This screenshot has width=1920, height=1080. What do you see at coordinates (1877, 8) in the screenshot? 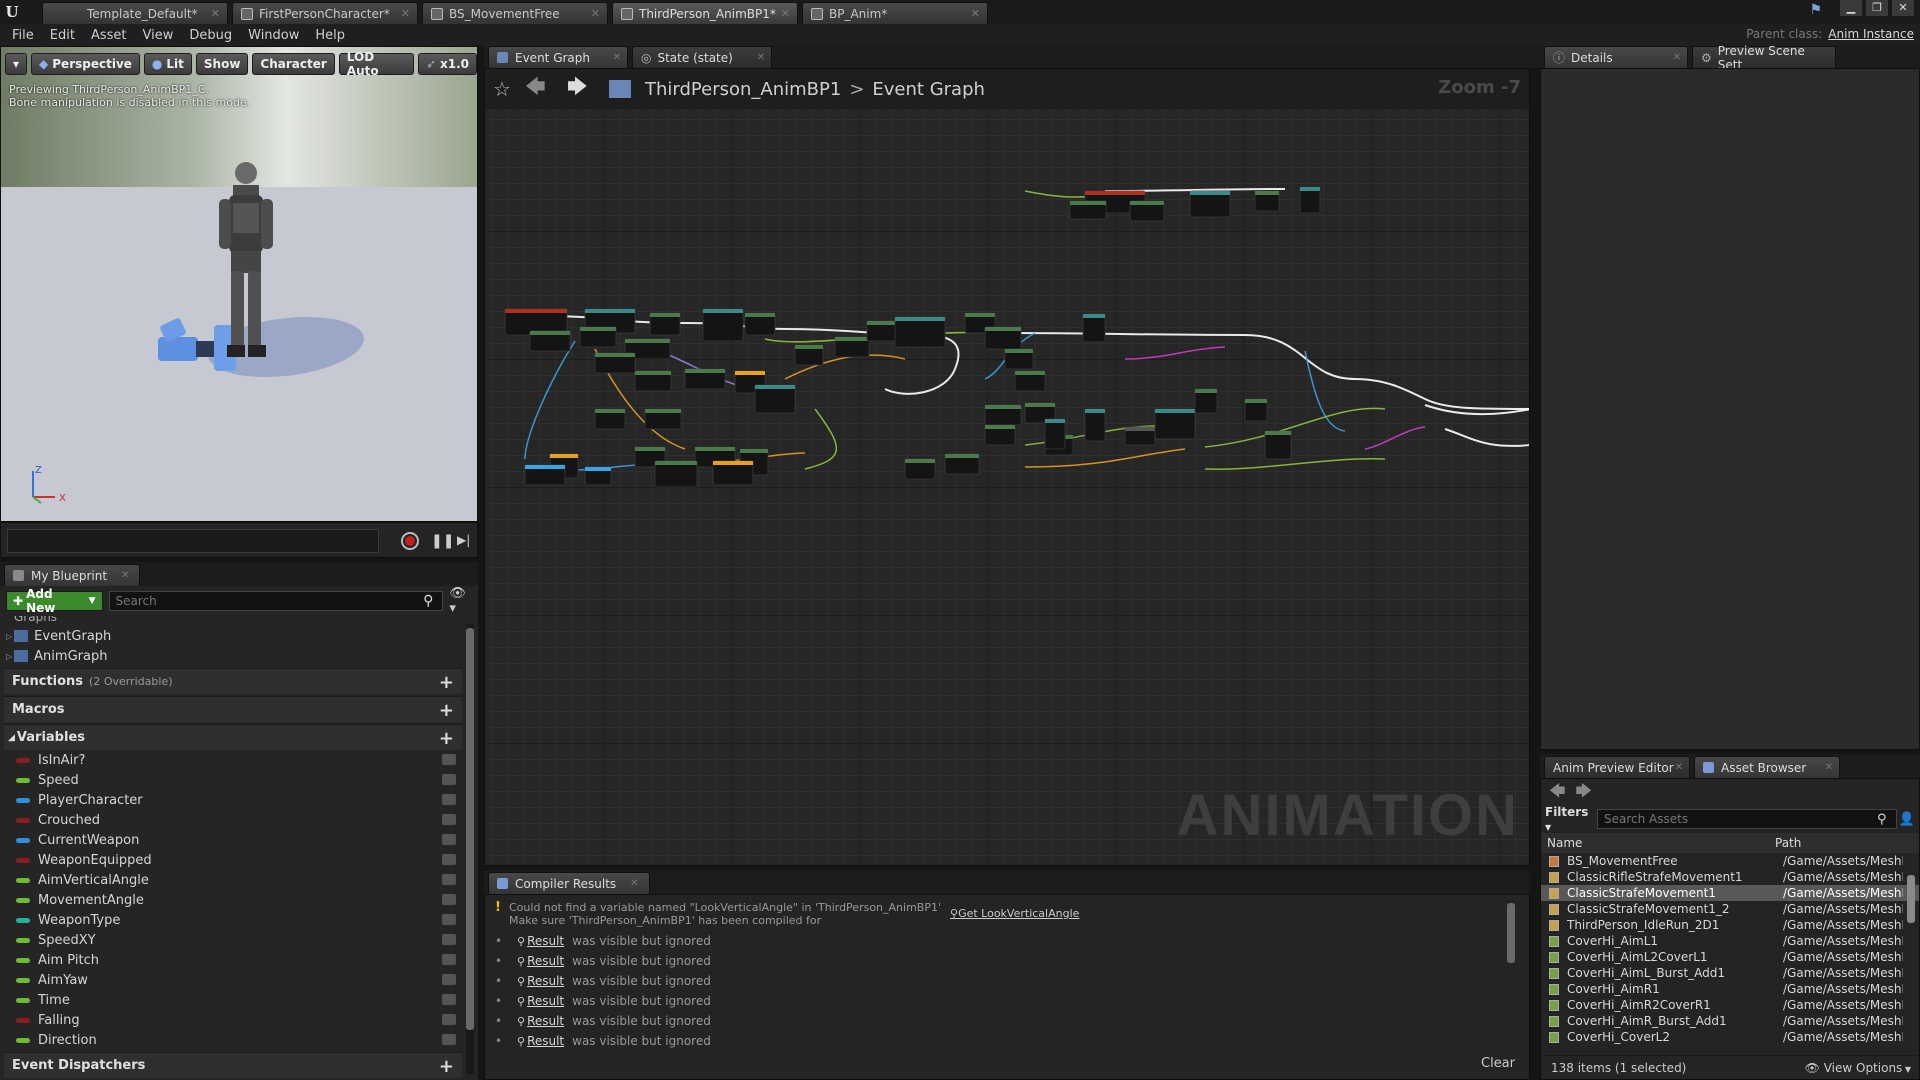
I see `maximize-button: ❐` at bounding box center [1877, 8].